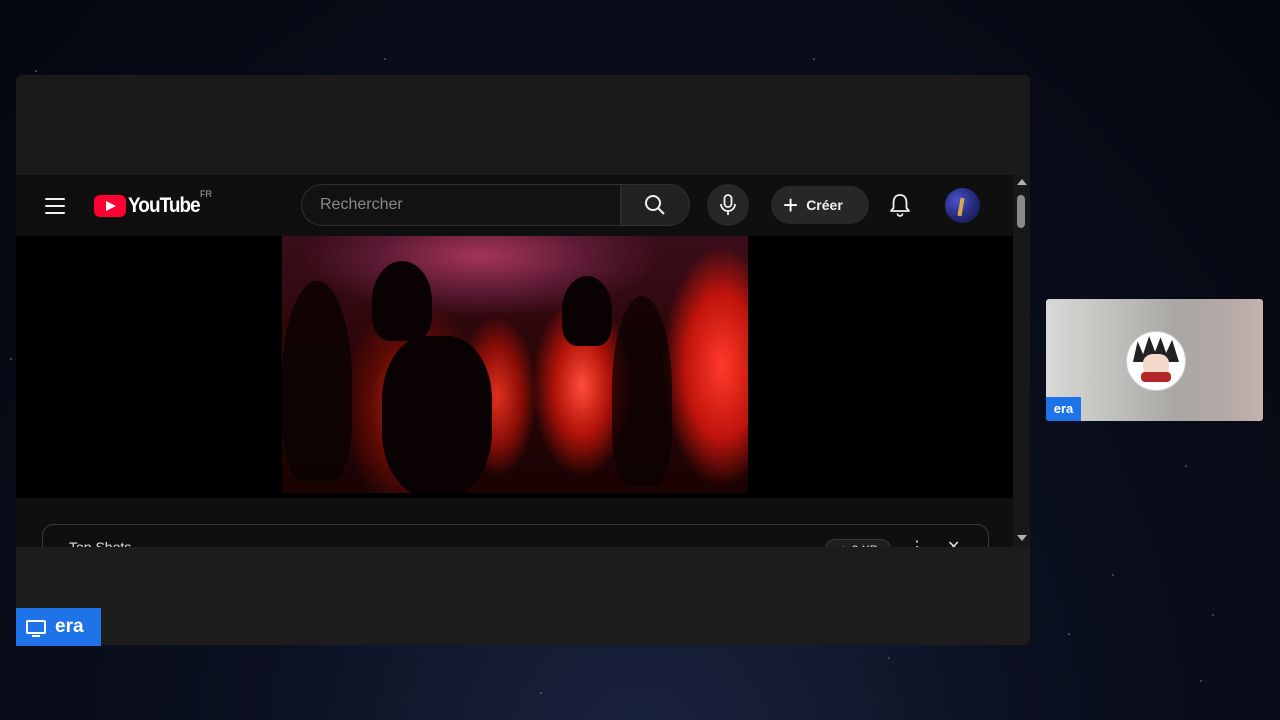 The image size is (1280, 720). I want to click on microphone-icon, so click(728, 204).